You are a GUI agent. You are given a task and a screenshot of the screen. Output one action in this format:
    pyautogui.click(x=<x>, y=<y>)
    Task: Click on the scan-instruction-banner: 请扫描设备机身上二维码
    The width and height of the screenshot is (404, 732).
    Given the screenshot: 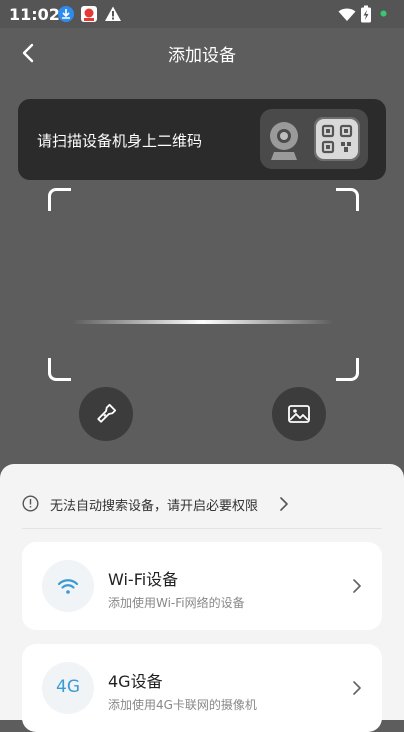 What is the action you would take?
    pyautogui.click(x=202, y=139)
    